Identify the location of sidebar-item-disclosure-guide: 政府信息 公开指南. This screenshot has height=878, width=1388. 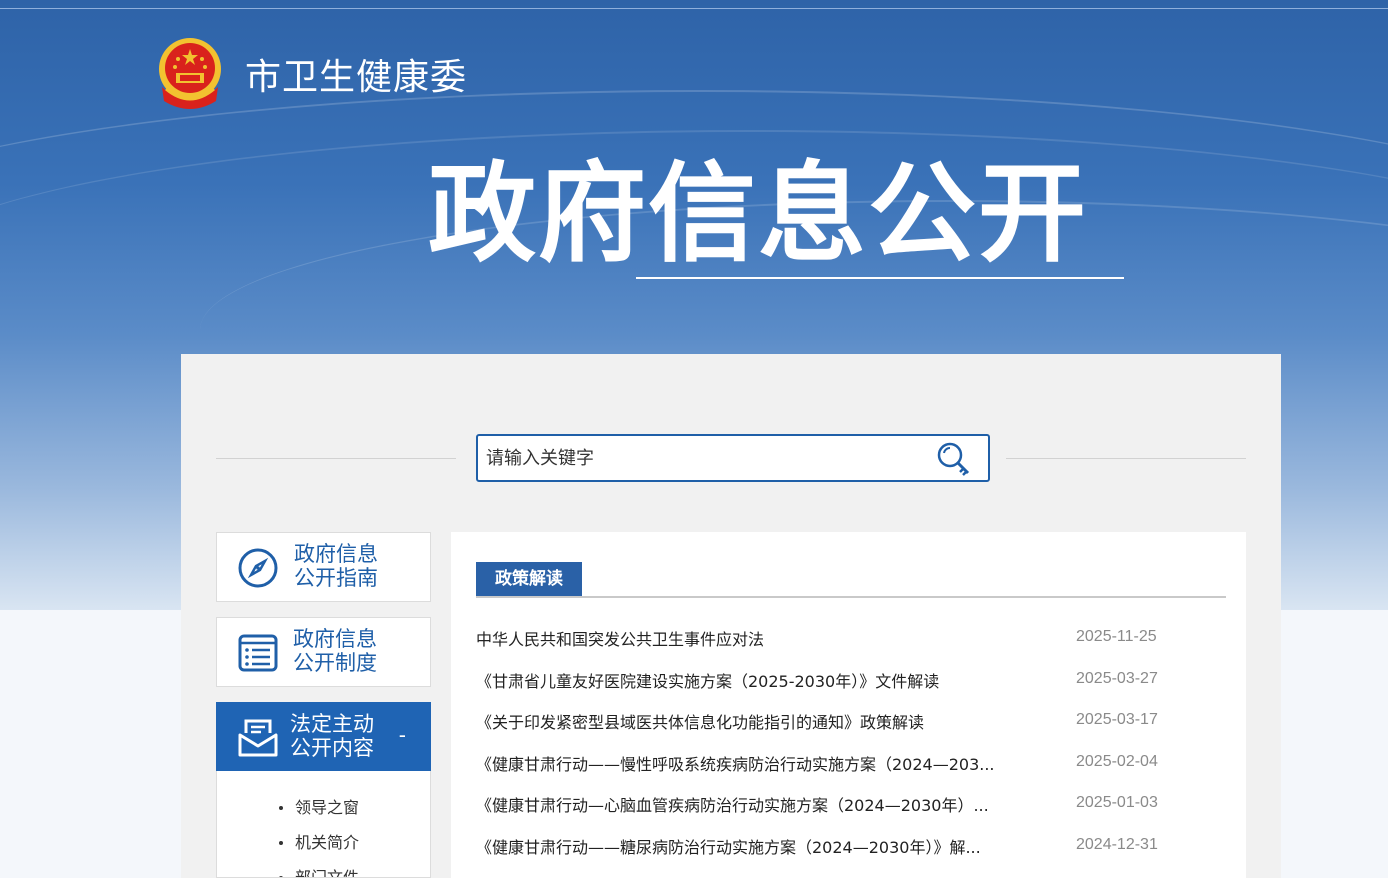
(323, 567).